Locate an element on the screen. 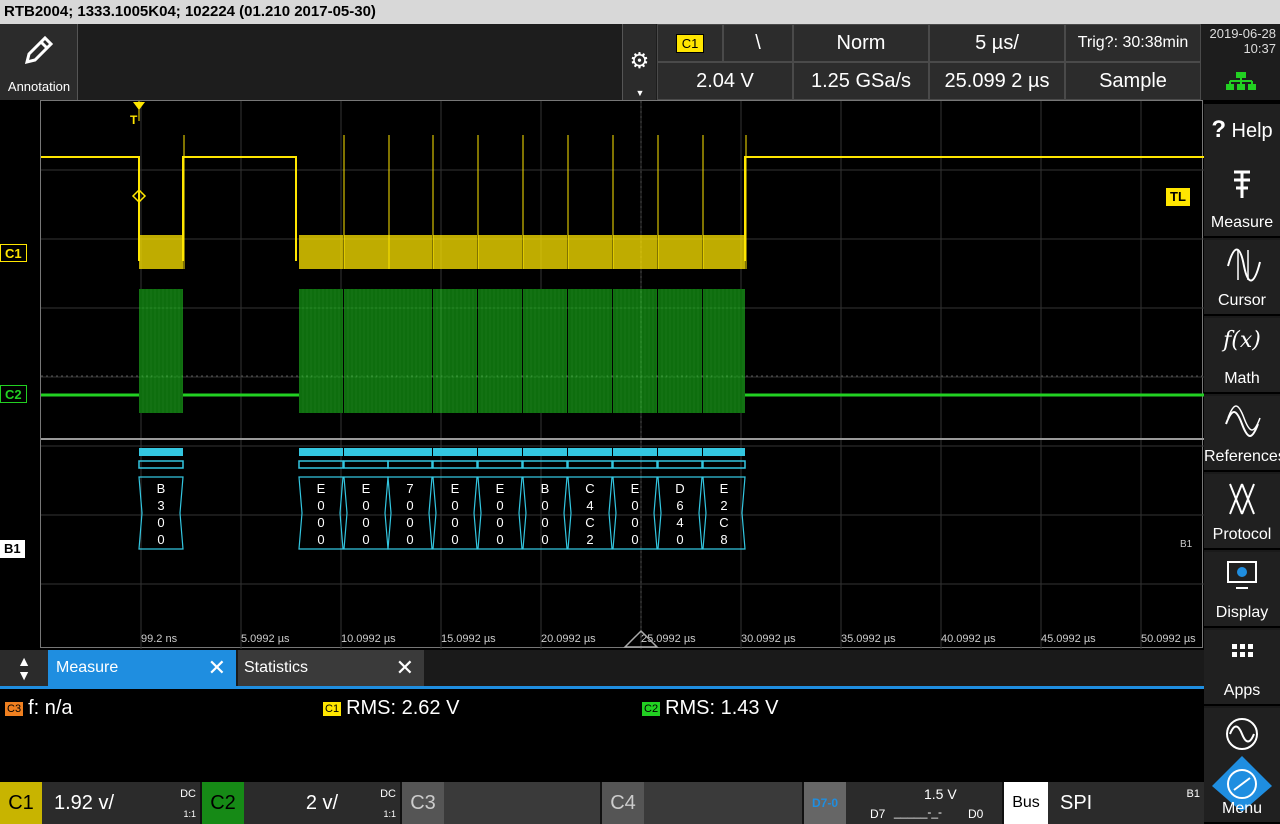 Image resolution: width=1280 pixels, height=824 pixels. pencil-icon is located at coordinates (38, 50).